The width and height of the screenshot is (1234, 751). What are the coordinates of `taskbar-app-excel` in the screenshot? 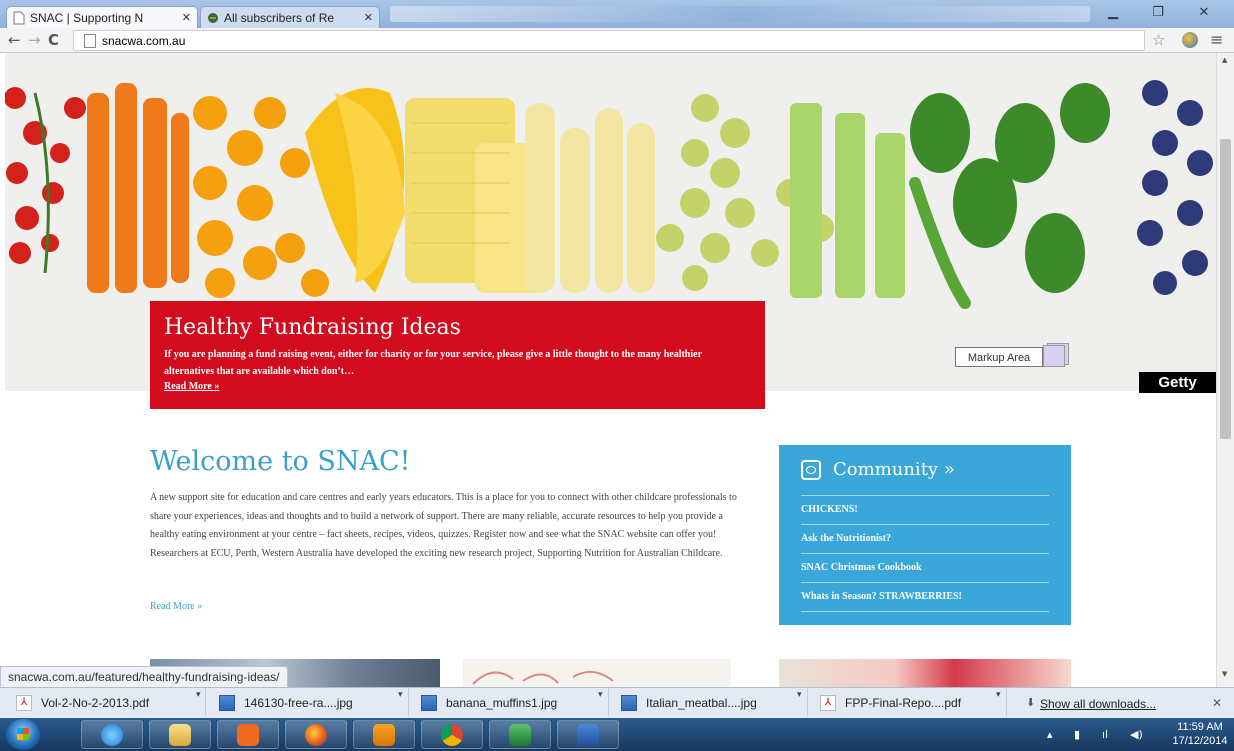 It's located at (520, 734).